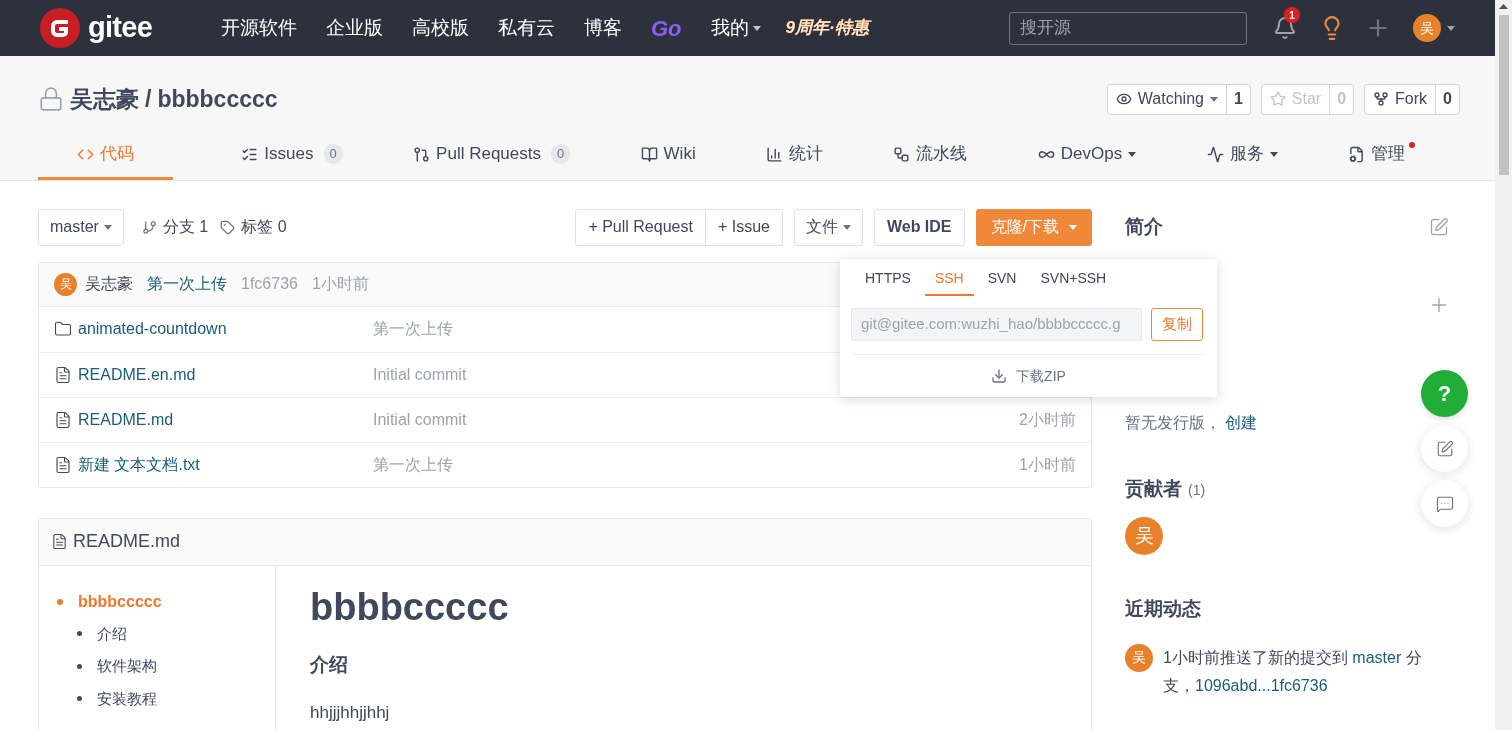 The height and width of the screenshot is (730, 1512). What do you see at coordinates (930, 155) in the screenshot?
I see `repo-tab: 流水线` at bounding box center [930, 155].